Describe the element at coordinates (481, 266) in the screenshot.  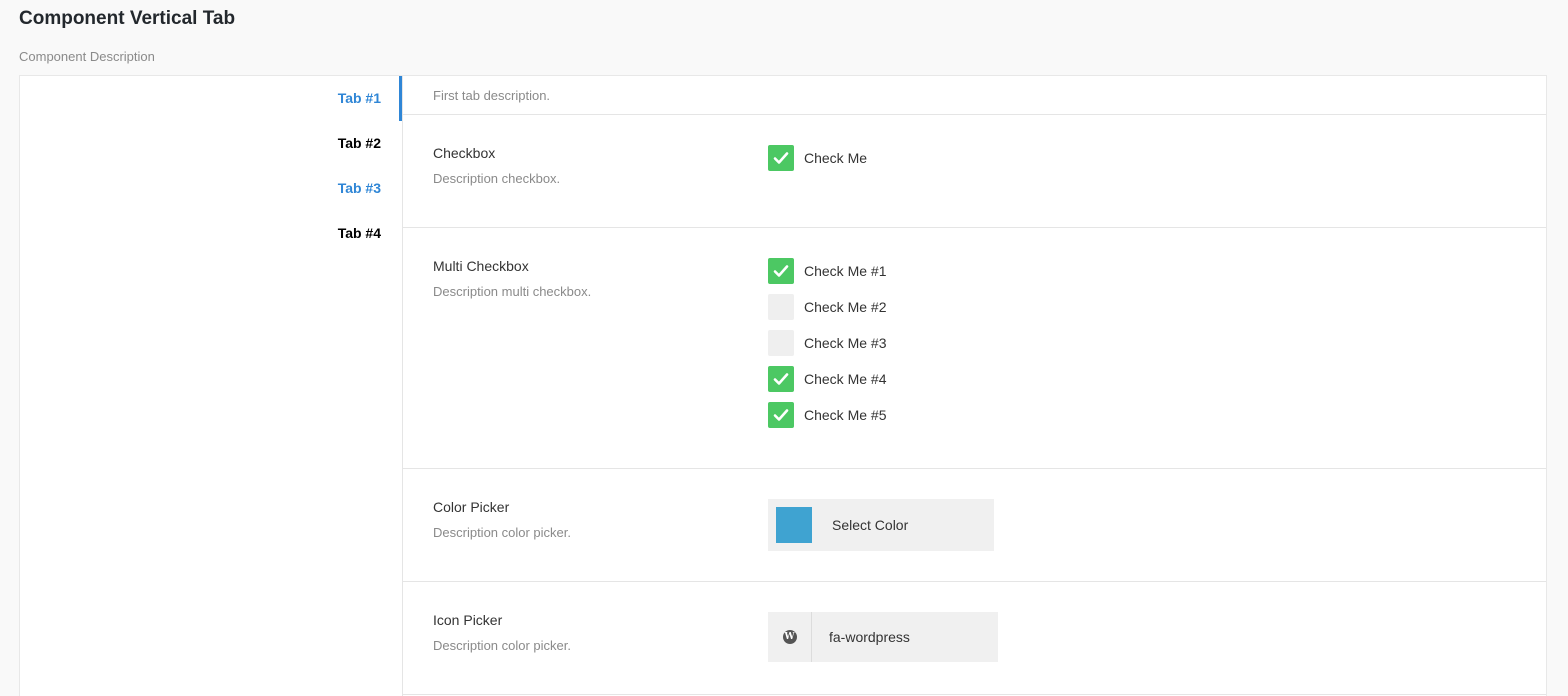
I see `field-title: Multi Checkbox` at that location.